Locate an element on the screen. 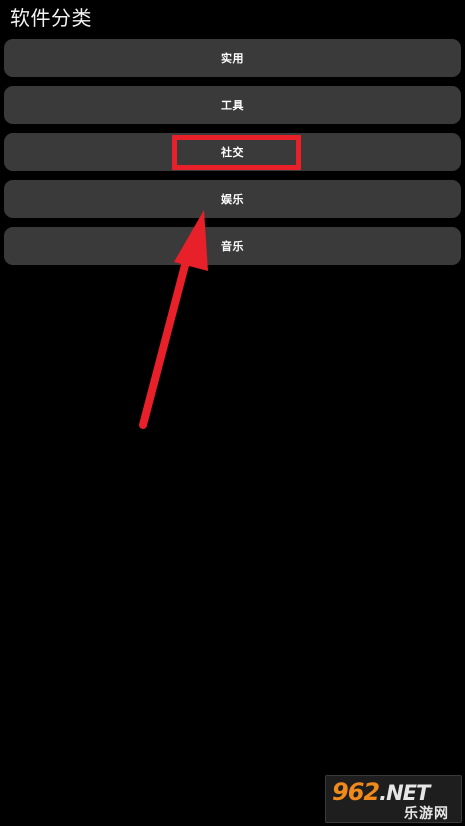  category-item-practical: 实用 is located at coordinates (232, 58).